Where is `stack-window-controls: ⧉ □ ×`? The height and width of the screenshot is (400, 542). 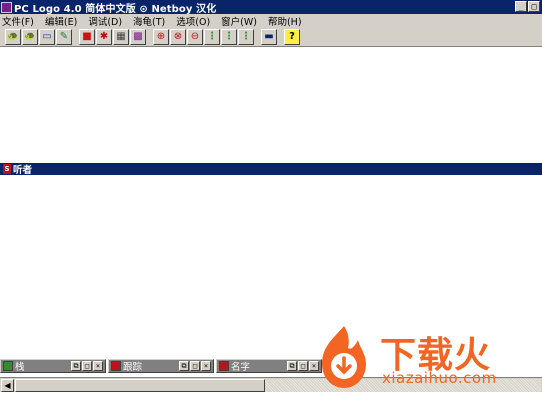
stack-window-controls: ⧉ □ × is located at coordinates (87, 366).